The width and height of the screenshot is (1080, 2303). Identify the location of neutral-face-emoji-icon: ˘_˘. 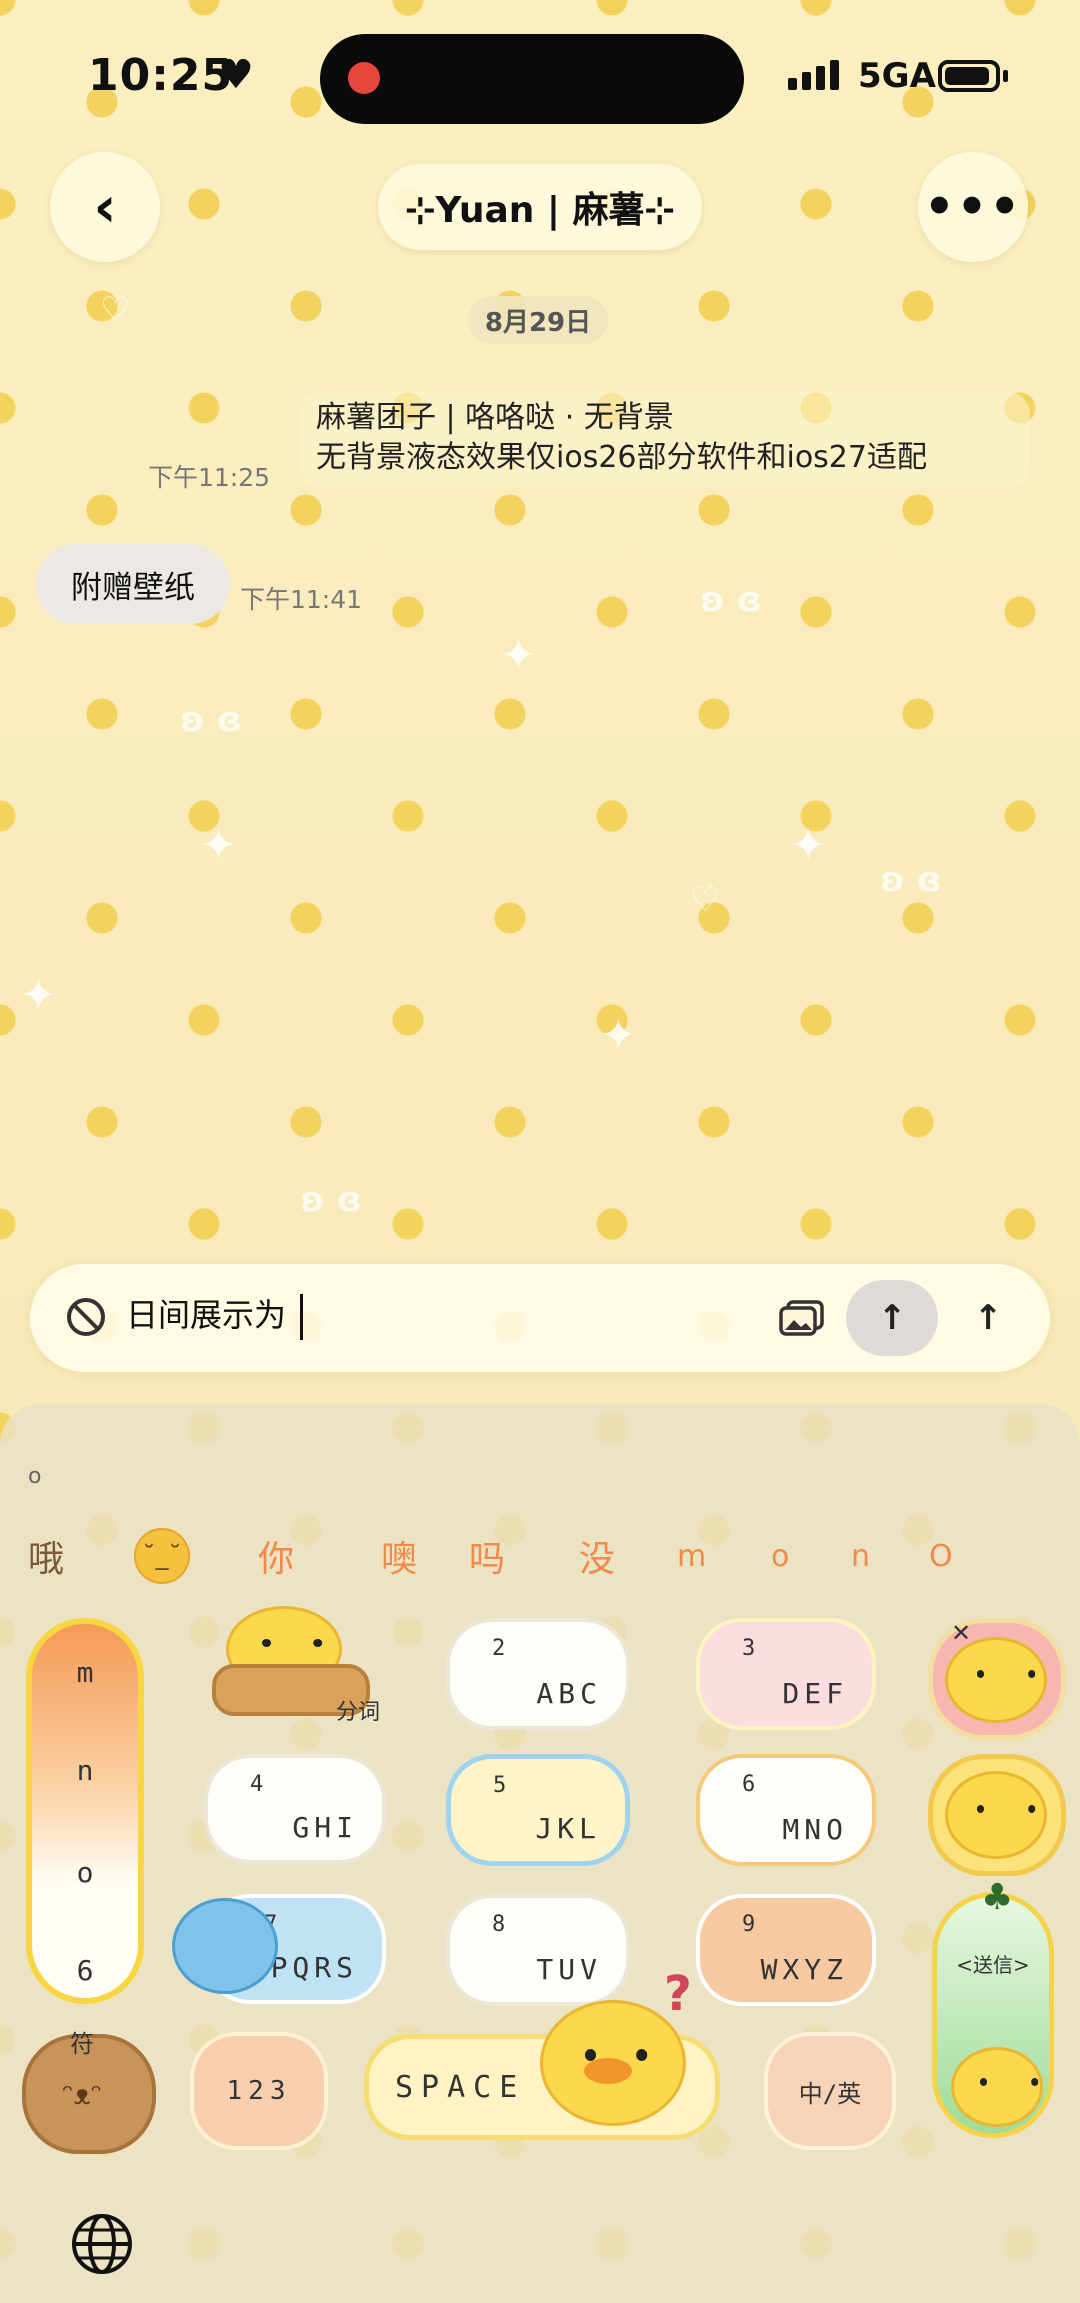
(162, 1556).